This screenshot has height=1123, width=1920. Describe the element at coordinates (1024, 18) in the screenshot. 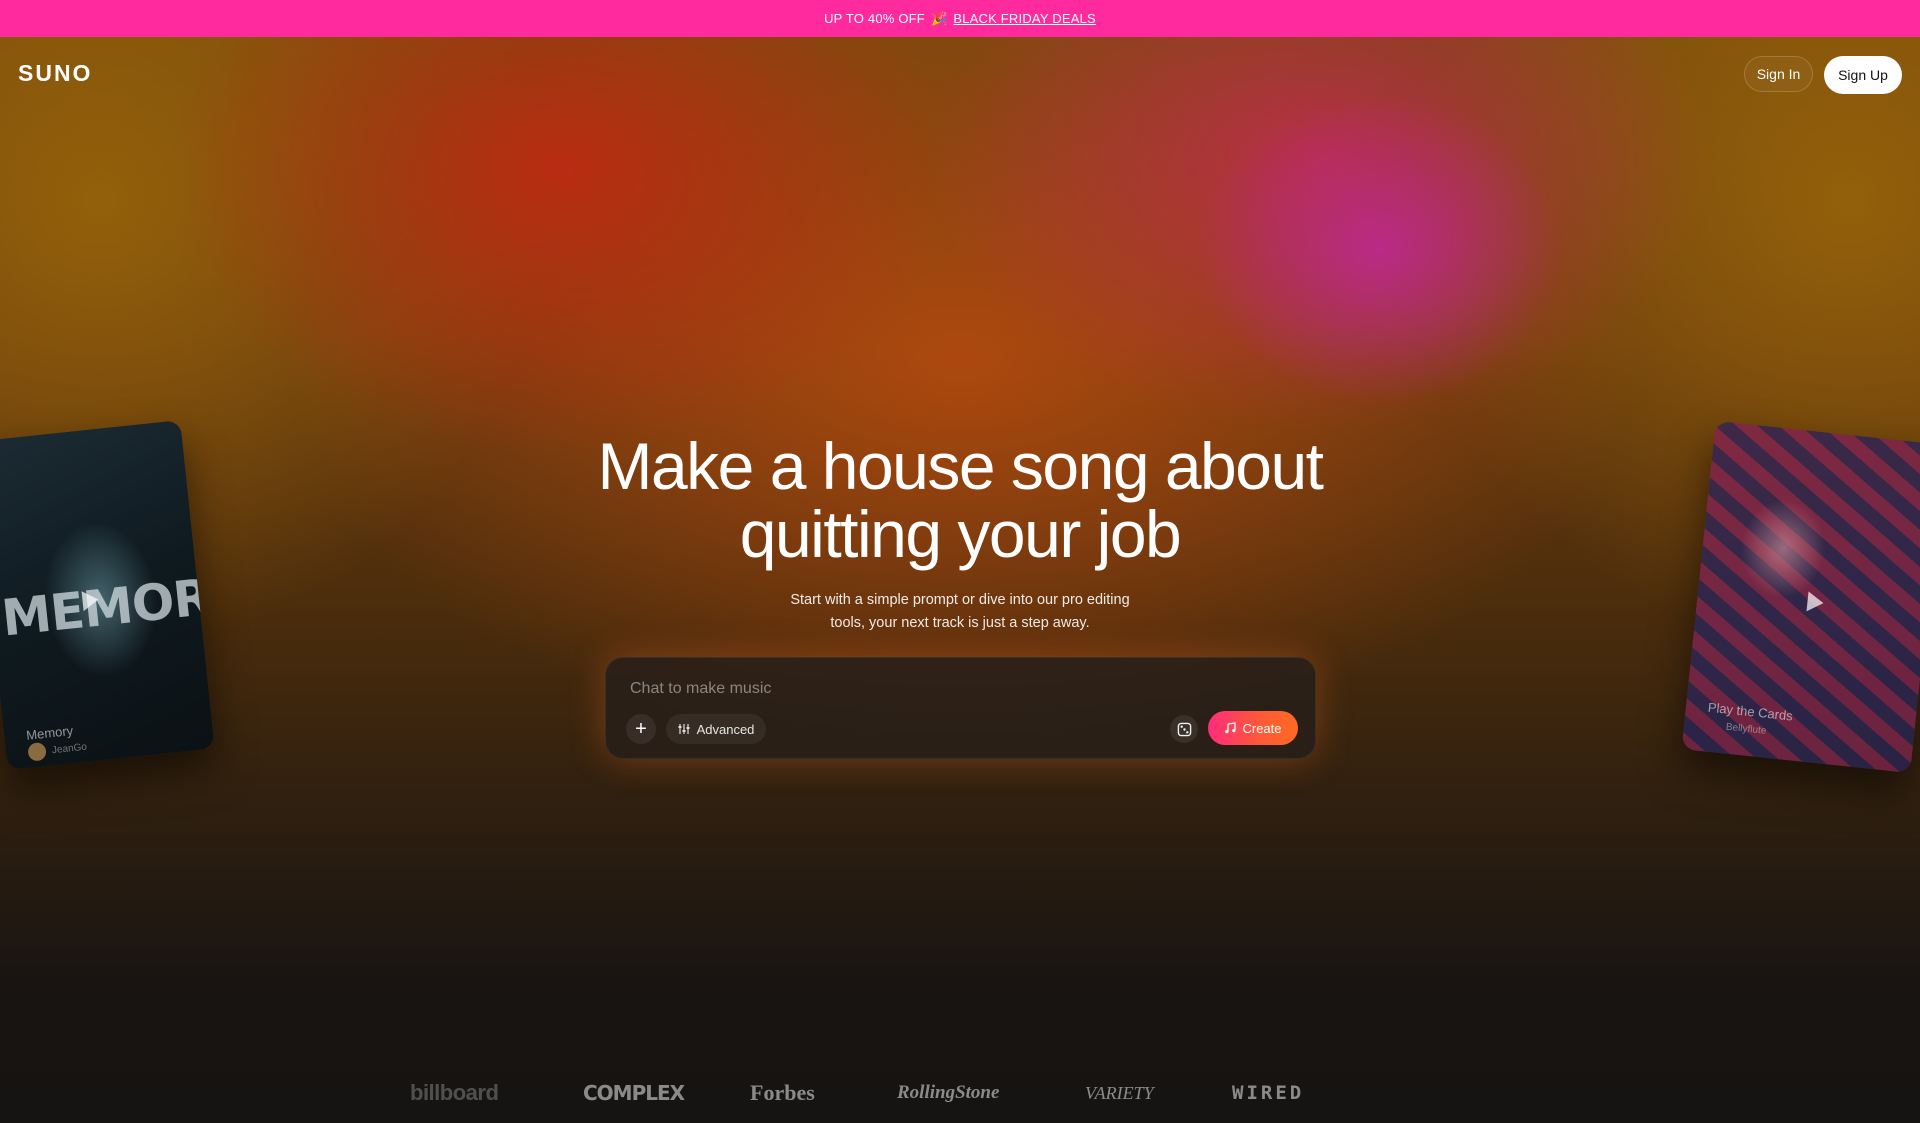

I see `black-friday-link: BLACK FRIDAY DEALS` at that location.